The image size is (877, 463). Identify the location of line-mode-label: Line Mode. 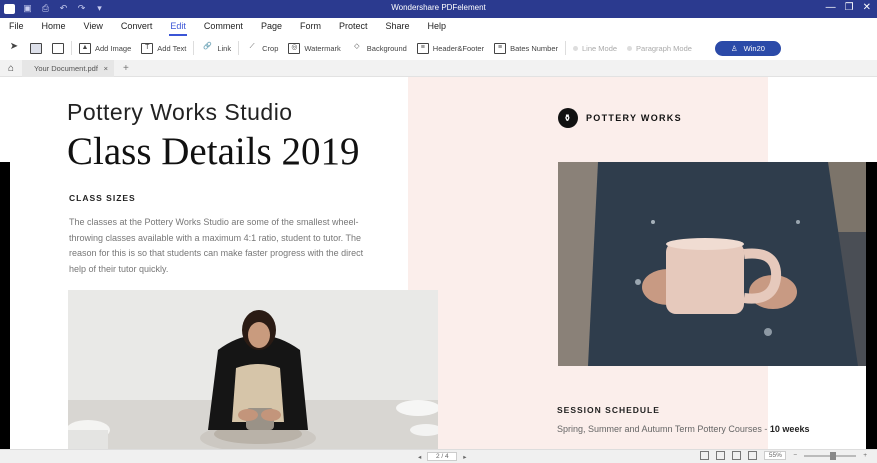
(600, 48).